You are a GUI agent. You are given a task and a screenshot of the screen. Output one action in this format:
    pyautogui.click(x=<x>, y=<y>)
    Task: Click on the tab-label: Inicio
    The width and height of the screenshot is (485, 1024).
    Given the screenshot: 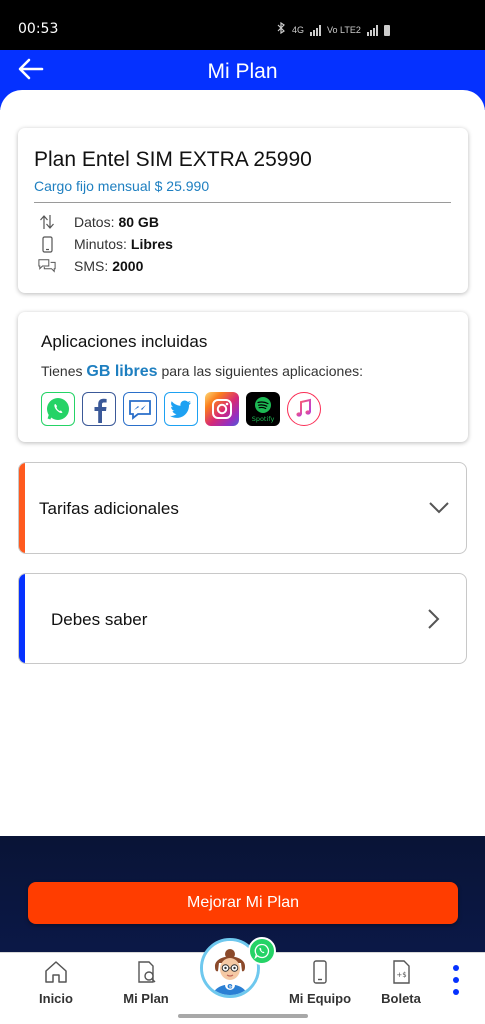 What is the action you would take?
    pyautogui.click(x=56, y=998)
    